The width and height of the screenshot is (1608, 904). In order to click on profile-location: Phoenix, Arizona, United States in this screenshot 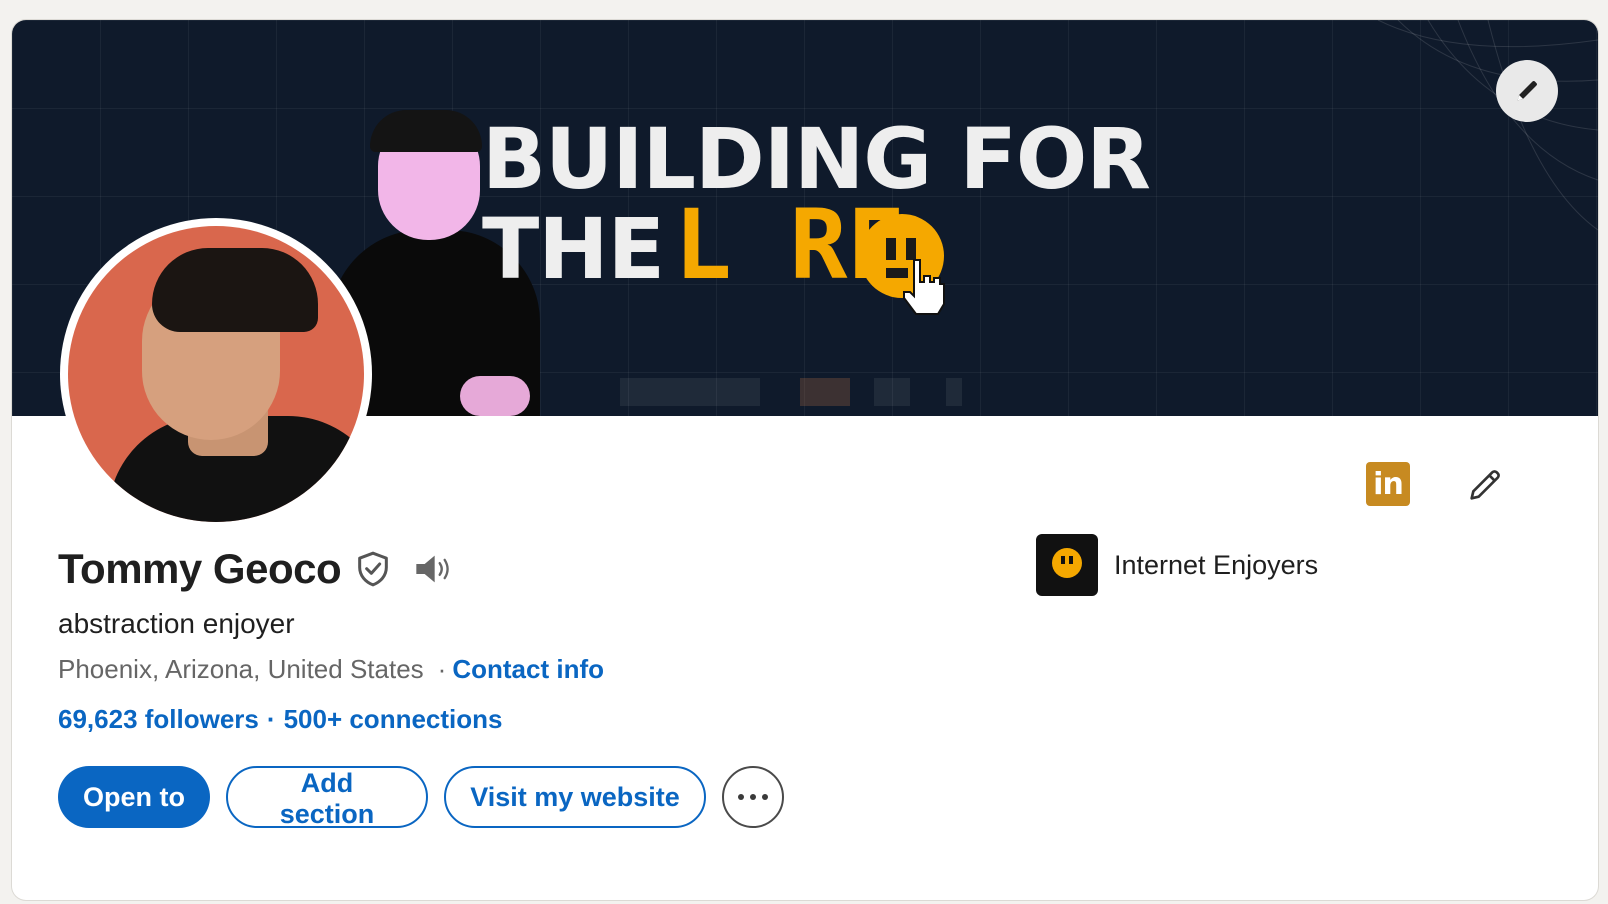, I will do `click(241, 669)`.